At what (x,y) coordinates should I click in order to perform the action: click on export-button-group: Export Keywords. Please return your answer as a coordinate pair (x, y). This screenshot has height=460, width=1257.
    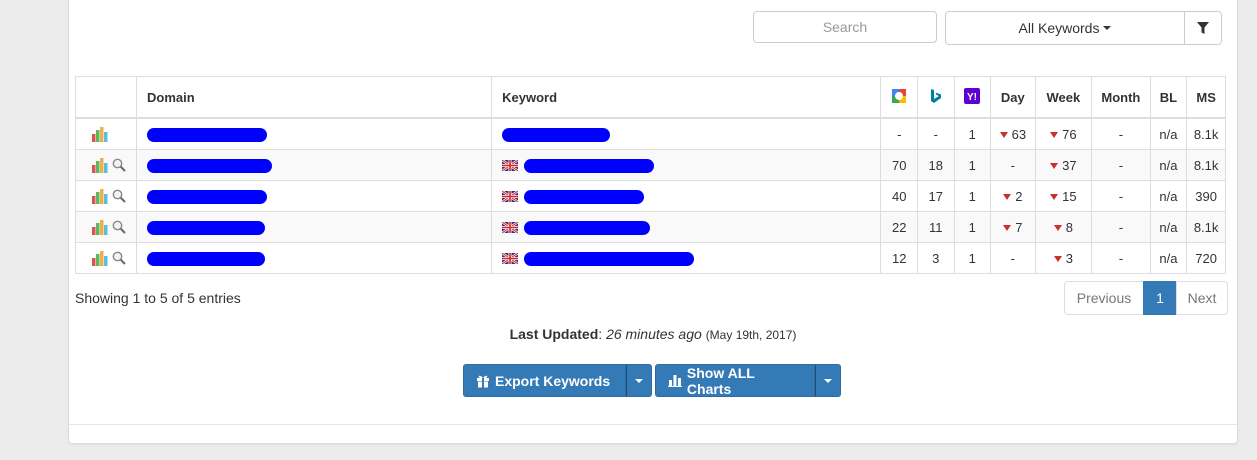
    Looking at the image, I should click on (557, 380).